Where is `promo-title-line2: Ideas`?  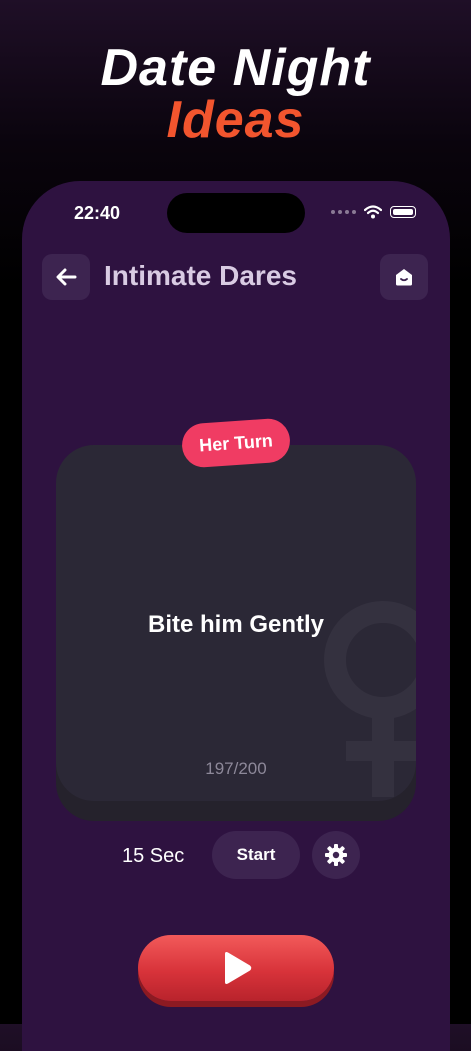
promo-title-line2: Ideas is located at coordinates (235, 120).